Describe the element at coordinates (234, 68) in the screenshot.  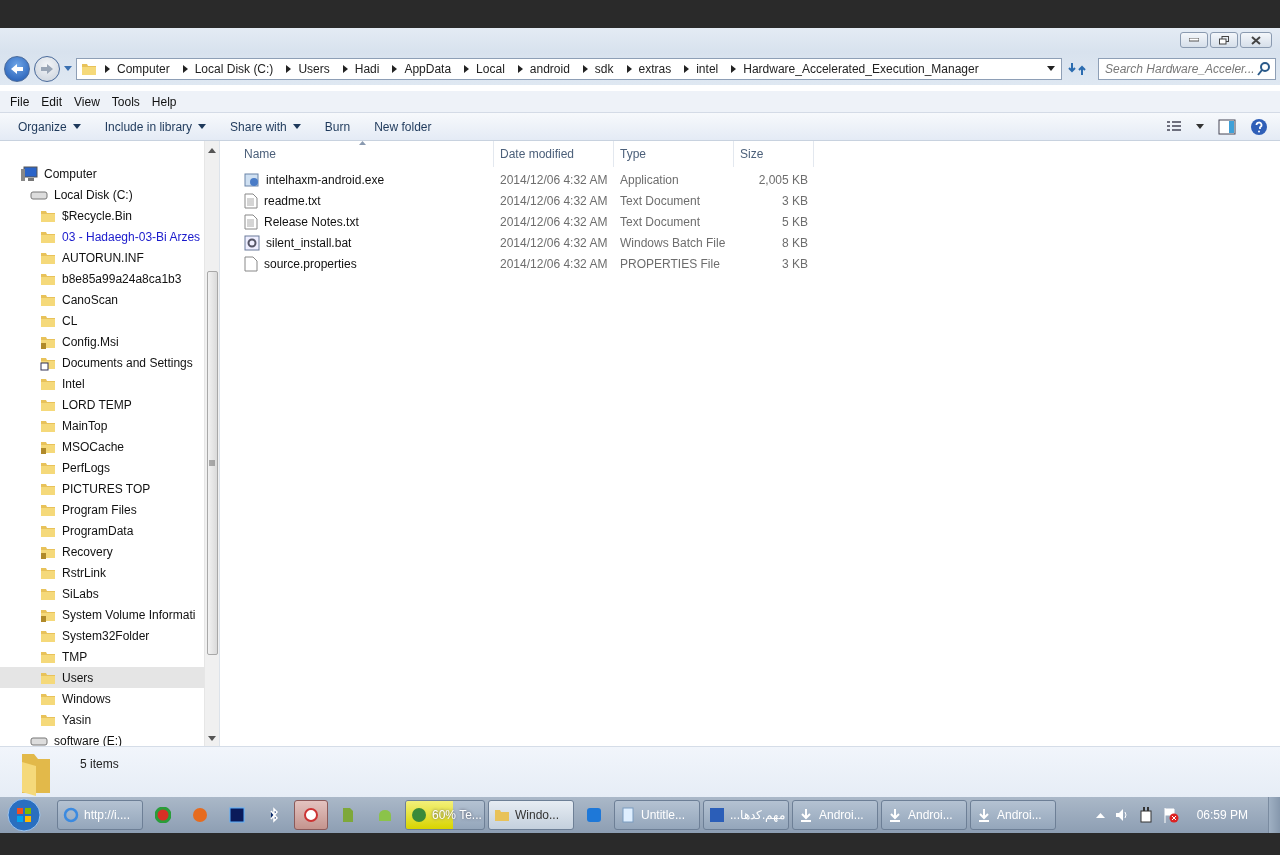
I see `breadcrumb: Local Disk (C:)` at that location.